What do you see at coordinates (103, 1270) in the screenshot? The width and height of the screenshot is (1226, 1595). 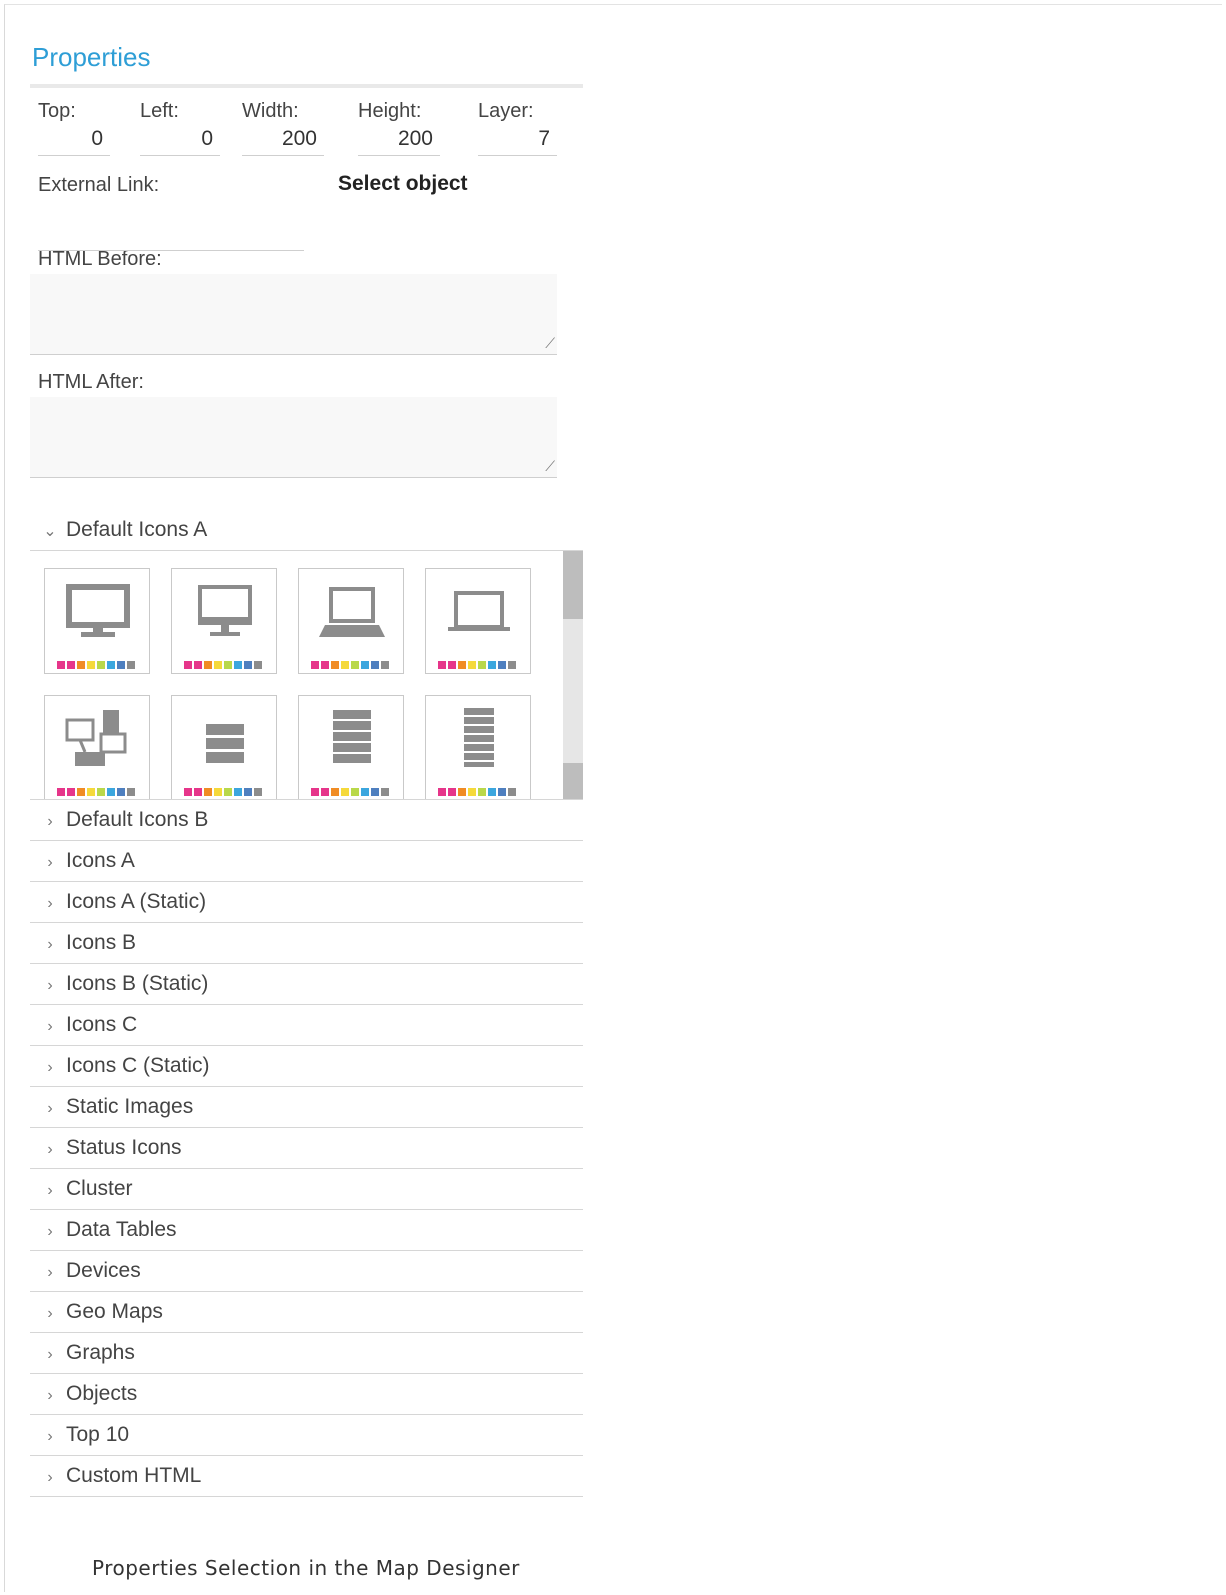 I see `section-label: Devices` at bounding box center [103, 1270].